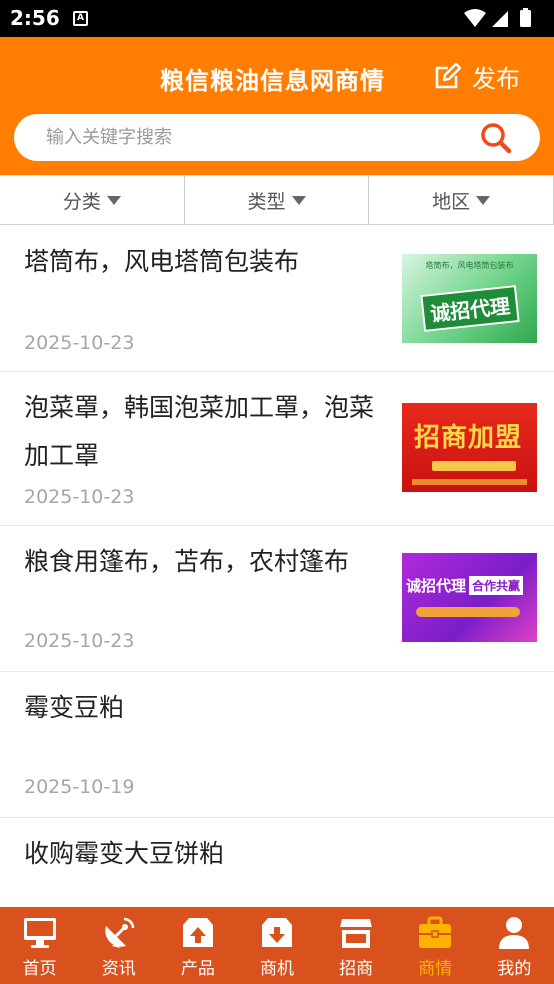 This screenshot has height=984, width=554. What do you see at coordinates (197, 969) in the screenshot?
I see `tab-label: 产品` at bounding box center [197, 969].